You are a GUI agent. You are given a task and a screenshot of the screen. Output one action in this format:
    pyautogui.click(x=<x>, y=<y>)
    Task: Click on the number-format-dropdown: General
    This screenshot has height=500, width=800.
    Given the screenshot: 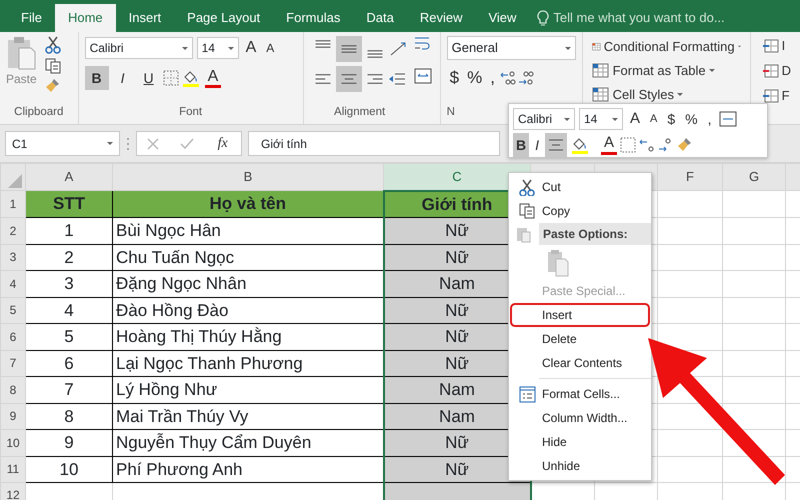 What is the action you would take?
    pyautogui.click(x=511, y=48)
    